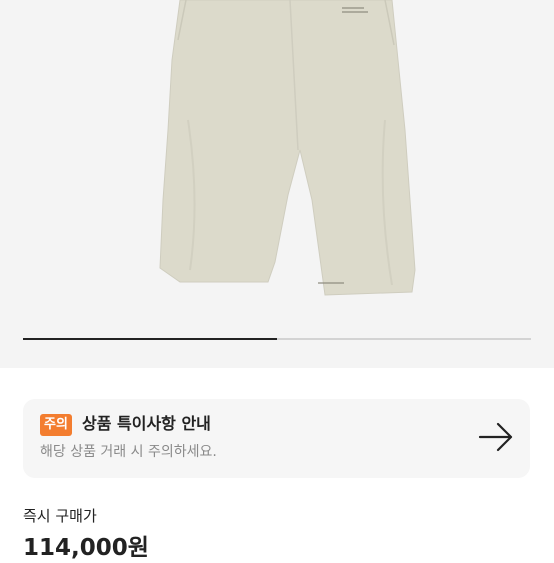 Image resolution: width=554 pixels, height=563 pixels. What do you see at coordinates (496, 437) in the screenshot?
I see `arrow-right-icon` at bounding box center [496, 437].